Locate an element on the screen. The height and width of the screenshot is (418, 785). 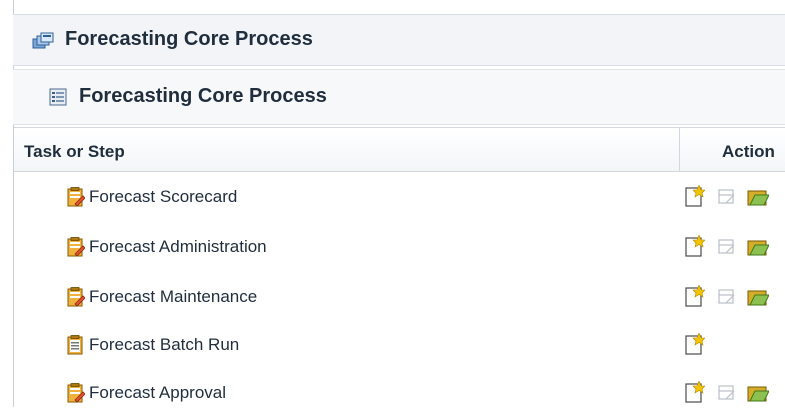
task-list-icon is located at coordinates (76, 345).